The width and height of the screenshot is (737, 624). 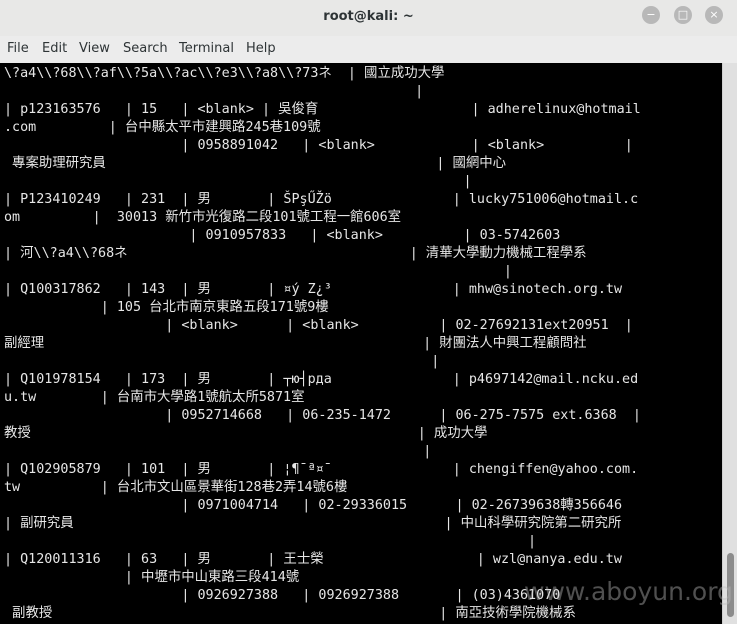 What do you see at coordinates (261, 48) in the screenshot?
I see `menu-help: Help` at bounding box center [261, 48].